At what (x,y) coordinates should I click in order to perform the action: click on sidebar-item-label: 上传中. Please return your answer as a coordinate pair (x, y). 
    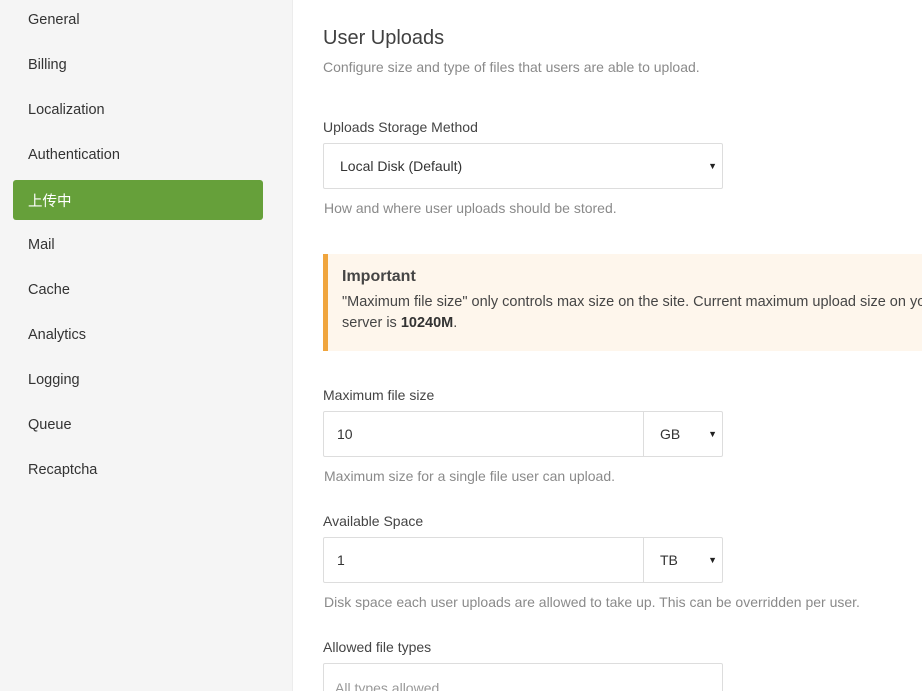
    Looking at the image, I should click on (50, 201).